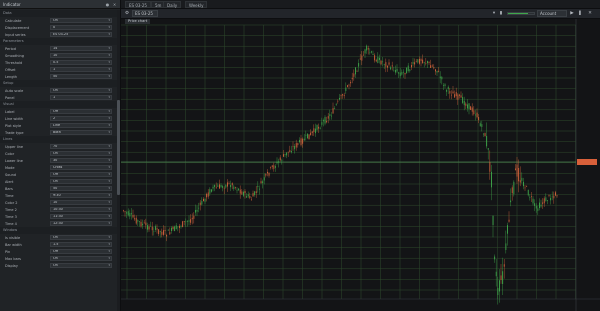  I want to click on property-value-field: 30, so click(81, 160).